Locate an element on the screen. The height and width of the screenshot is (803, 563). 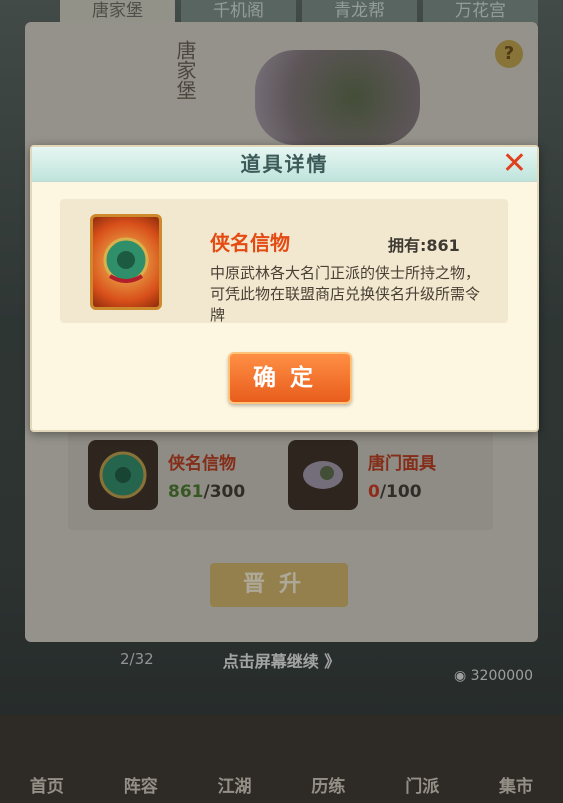
owned-value: 861 is located at coordinates (443, 245).